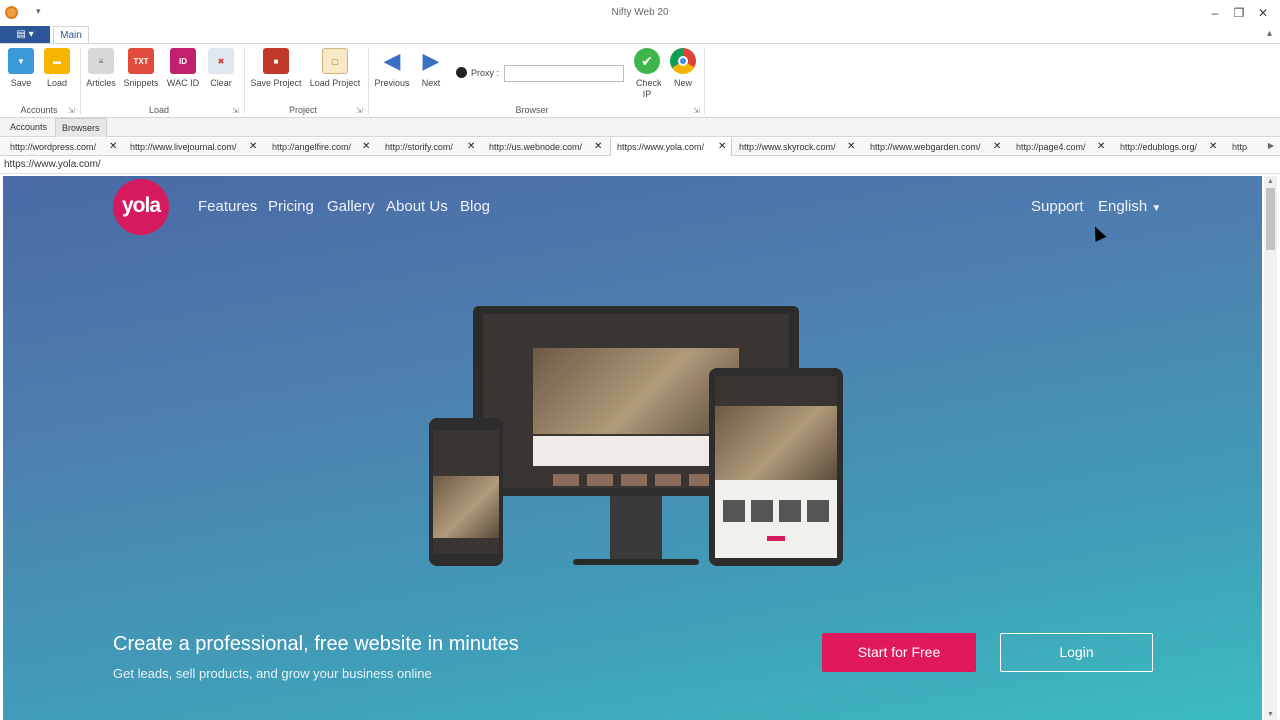 The width and height of the screenshot is (1280, 720). I want to click on window-title: Nifty Web 20, so click(640, 12).